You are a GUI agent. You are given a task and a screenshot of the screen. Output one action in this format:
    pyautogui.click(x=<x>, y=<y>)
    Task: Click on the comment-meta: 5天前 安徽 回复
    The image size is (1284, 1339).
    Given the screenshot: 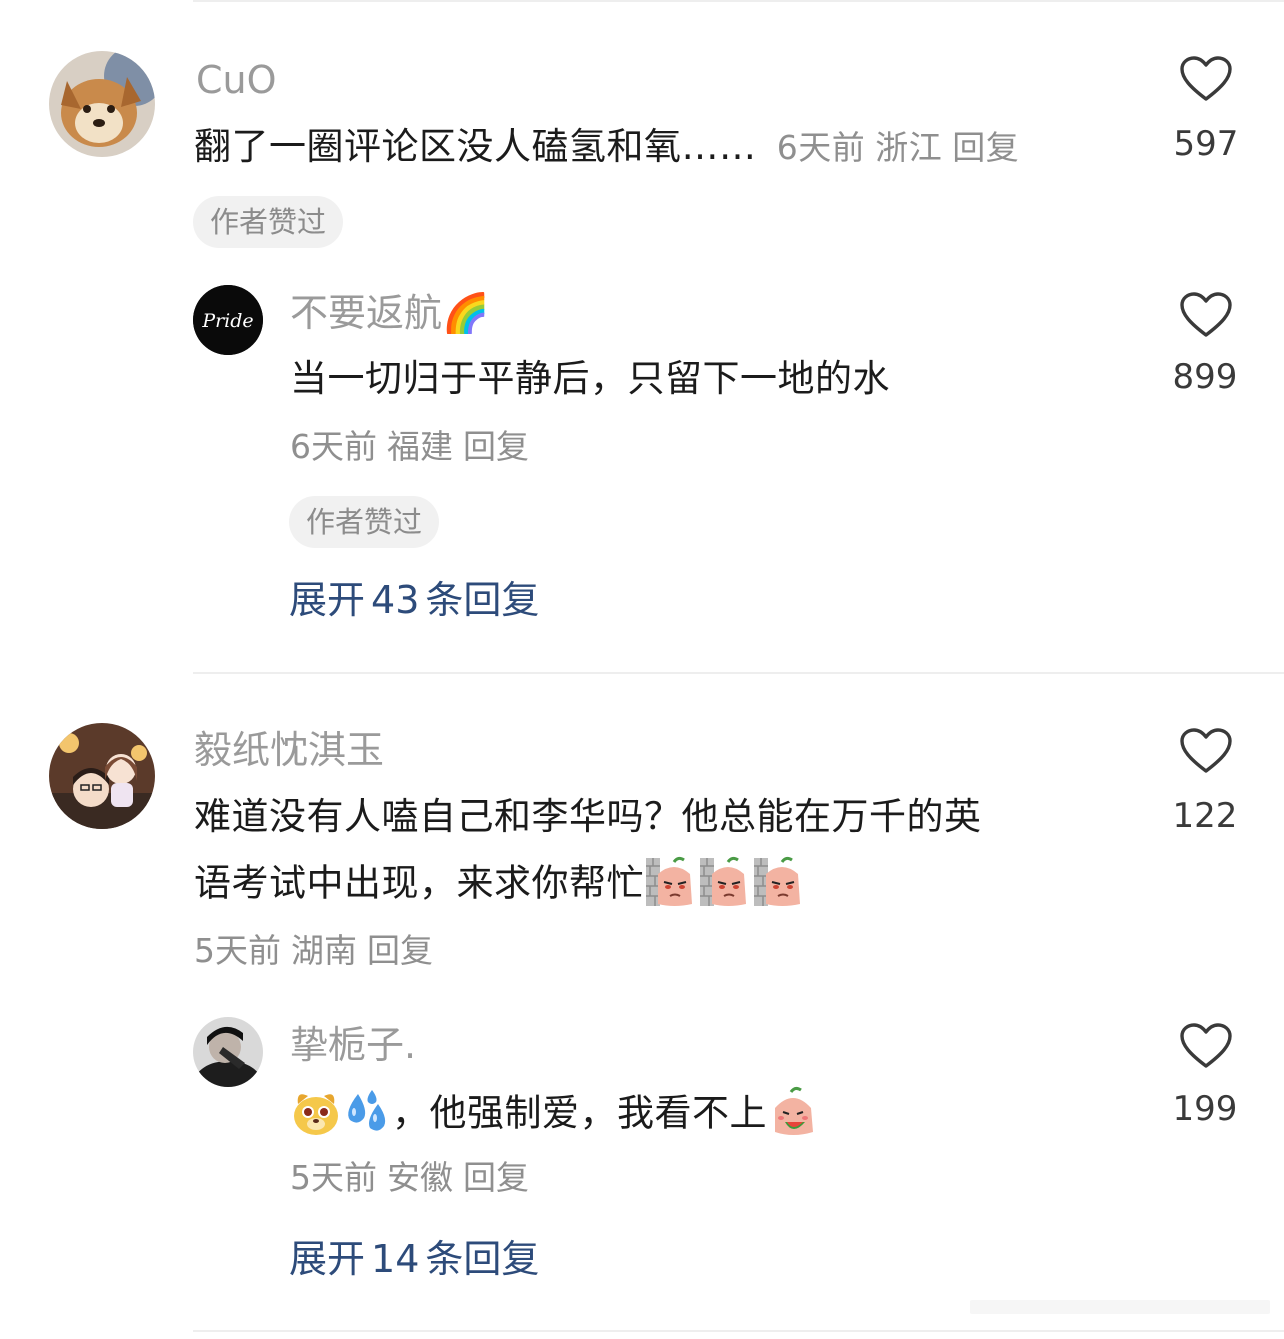 What is the action you would take?
    pyautogui.click(x=414, y=1177)
    